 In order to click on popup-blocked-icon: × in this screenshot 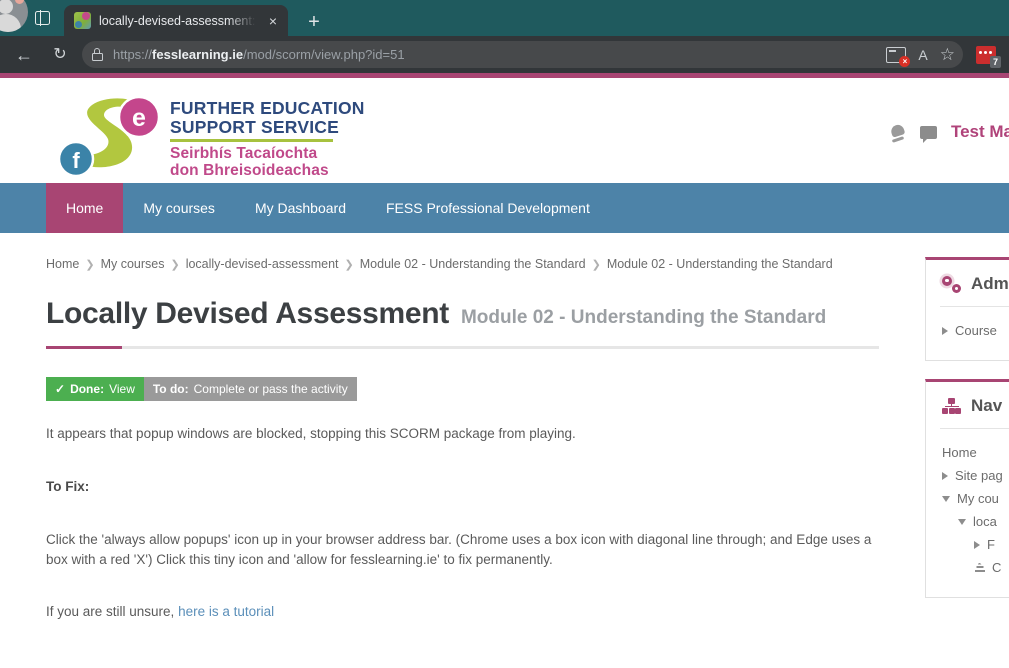, I will do `click(898, 56)`.